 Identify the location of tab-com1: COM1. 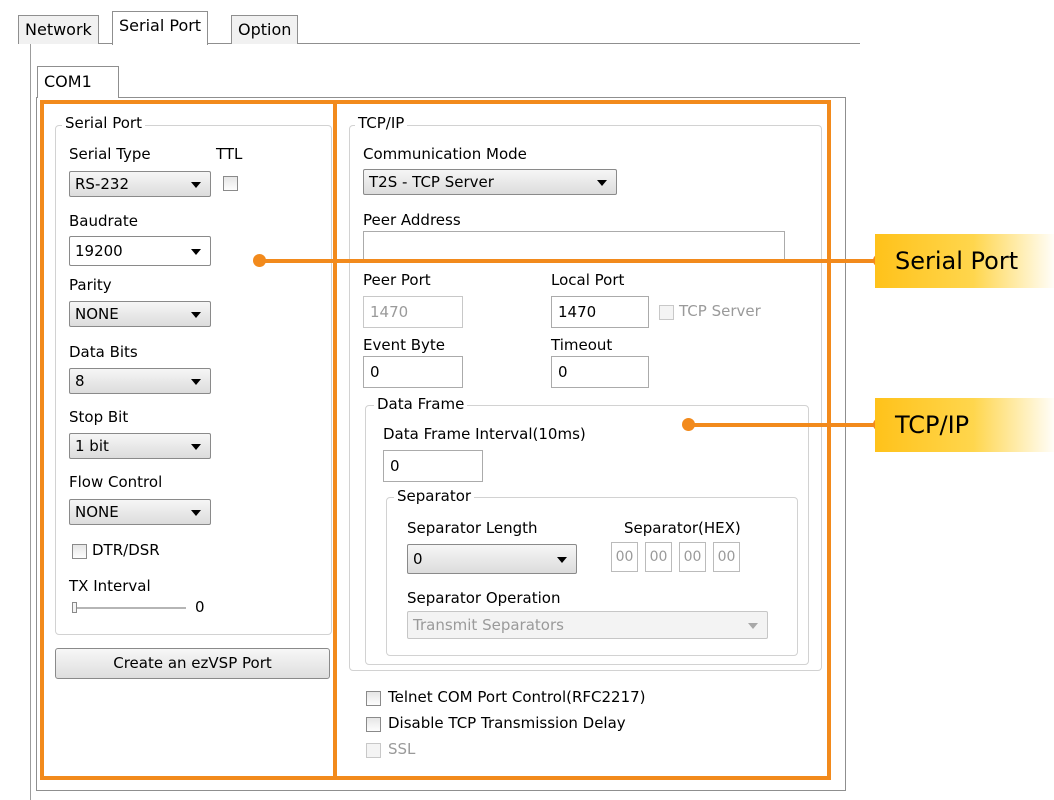
(78, 82).